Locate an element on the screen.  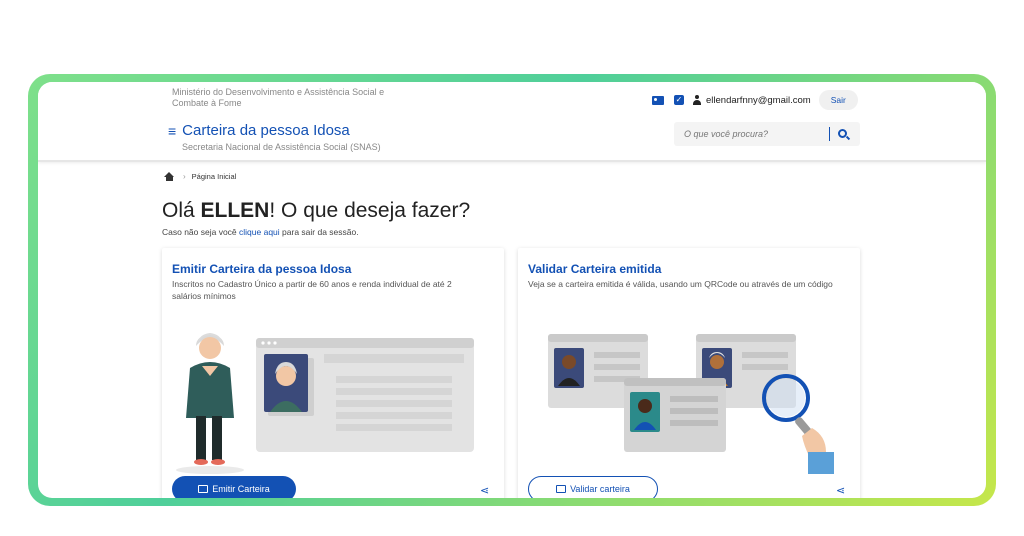
search-bar: O que você procura? is located at coordinates (767, 134).